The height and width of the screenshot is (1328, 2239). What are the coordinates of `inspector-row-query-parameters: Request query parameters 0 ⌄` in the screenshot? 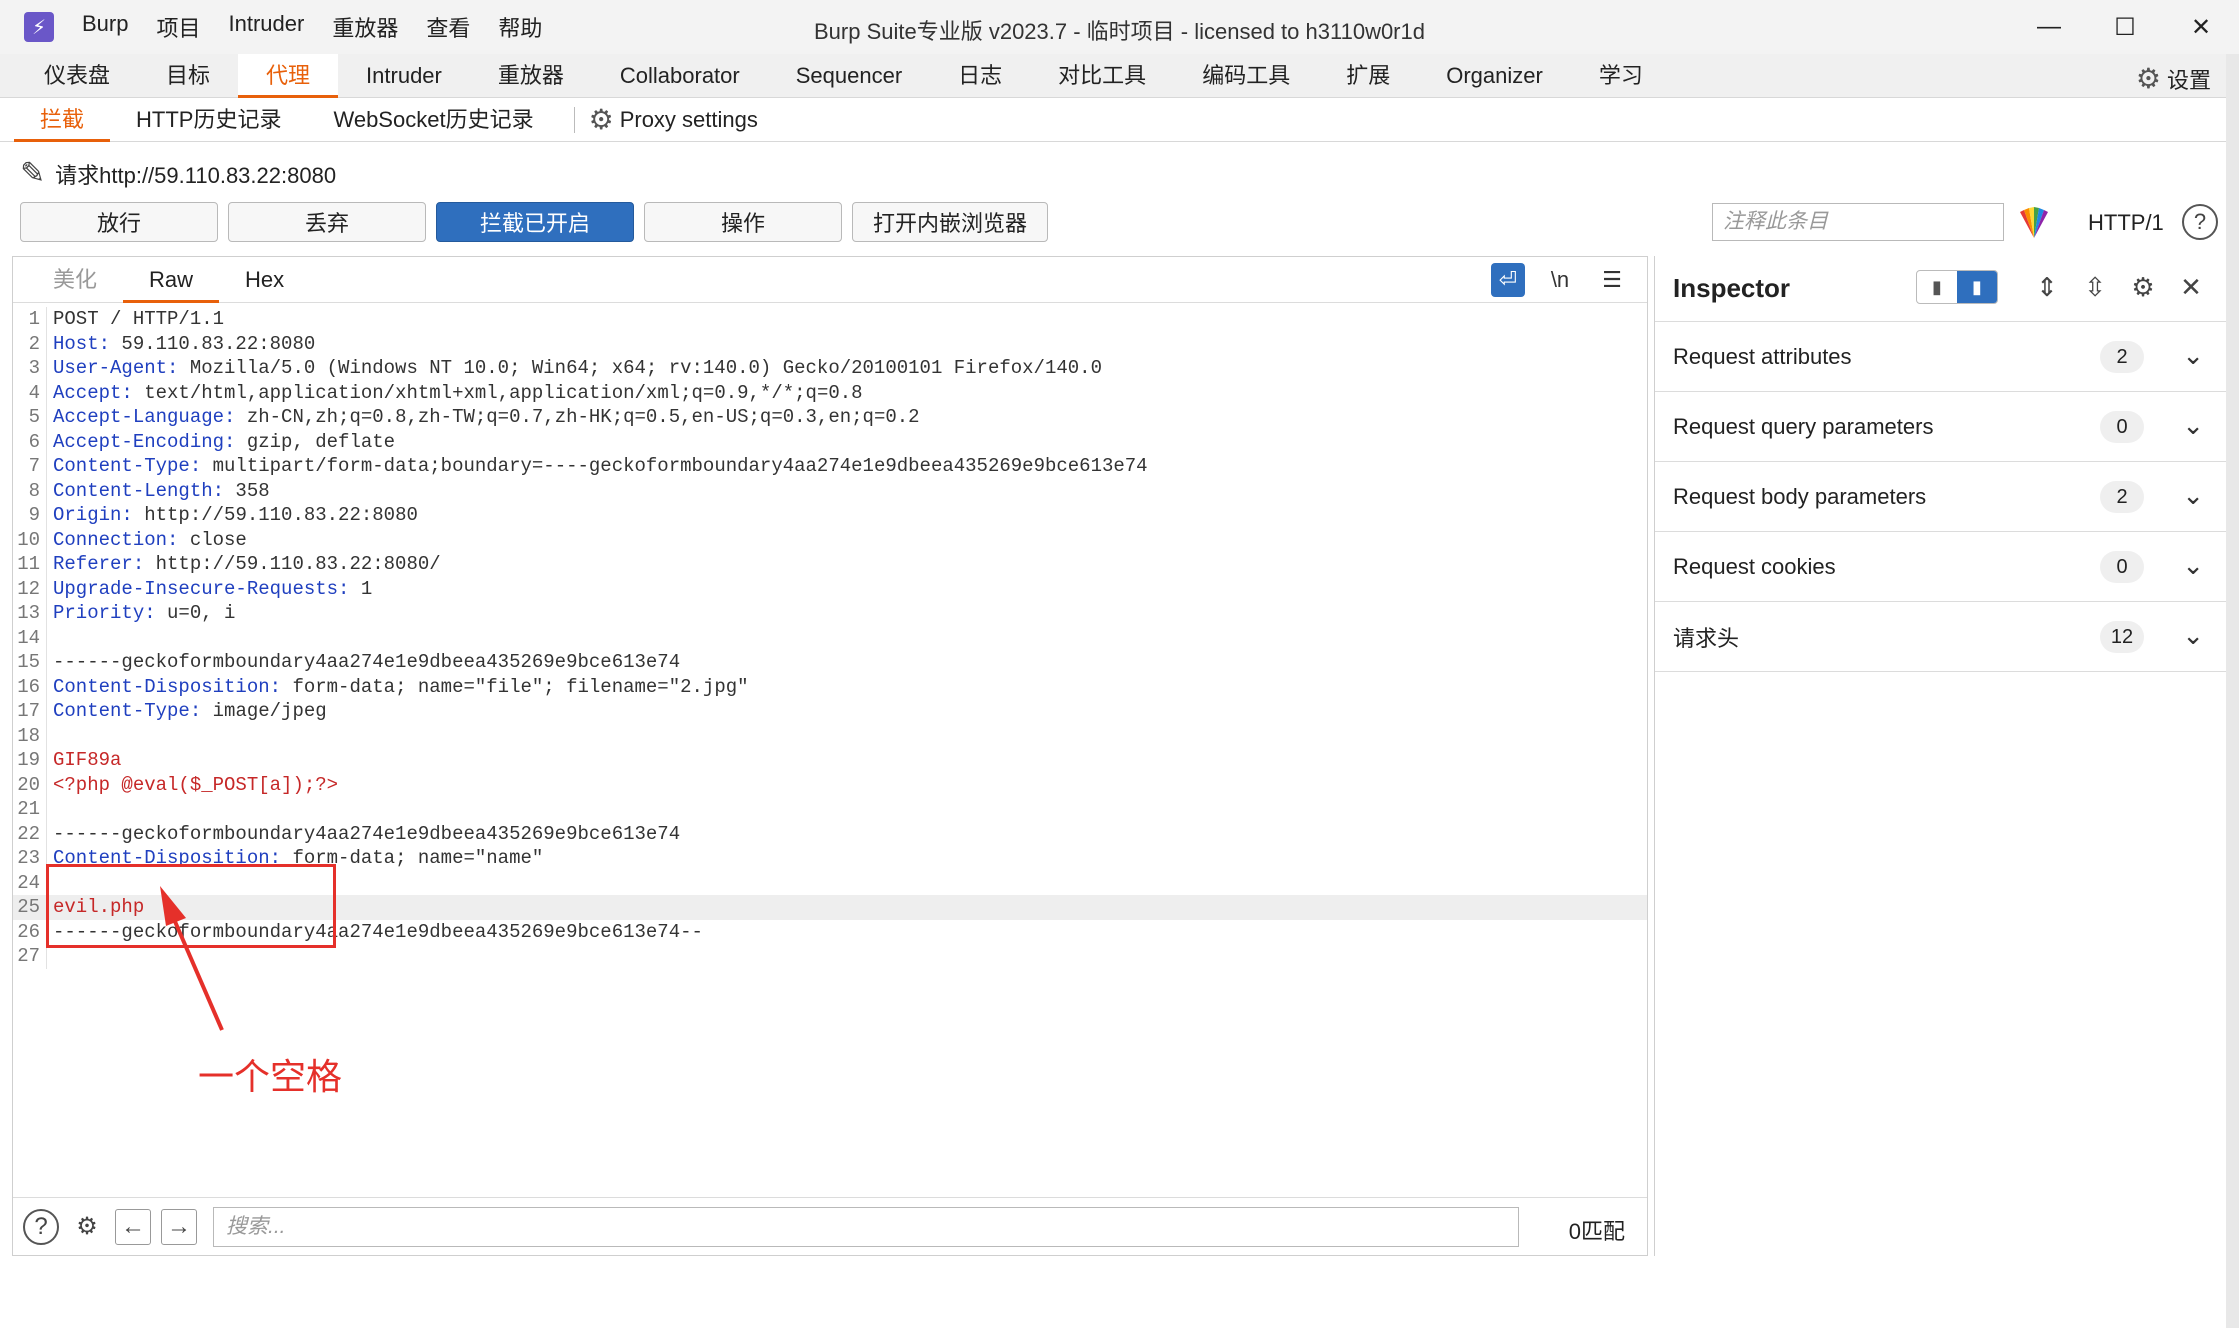 It's located at (1940, 427).